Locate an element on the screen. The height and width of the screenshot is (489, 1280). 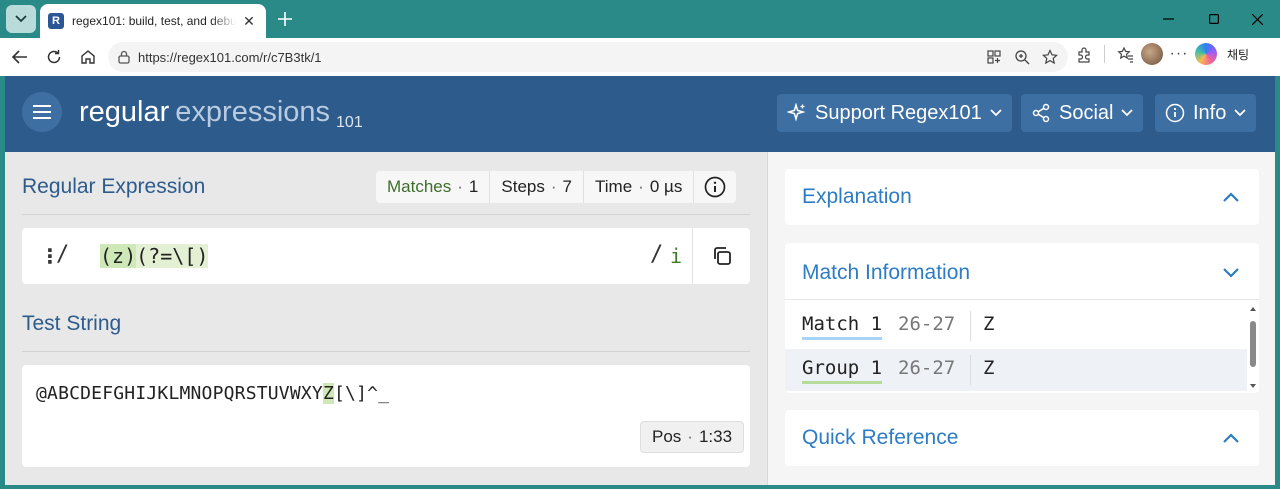
steps-value: 7 is located at coordinates (567, 186).